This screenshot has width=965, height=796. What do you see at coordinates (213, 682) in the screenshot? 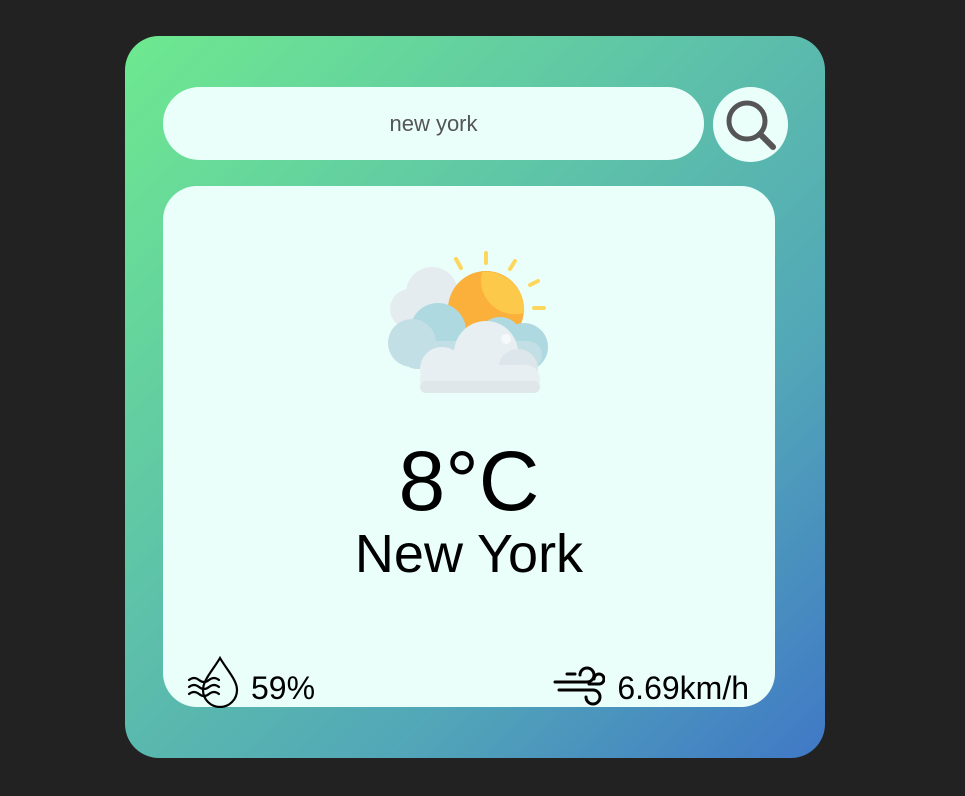
I see `humidity-icon` at bounding box center [213, 682].